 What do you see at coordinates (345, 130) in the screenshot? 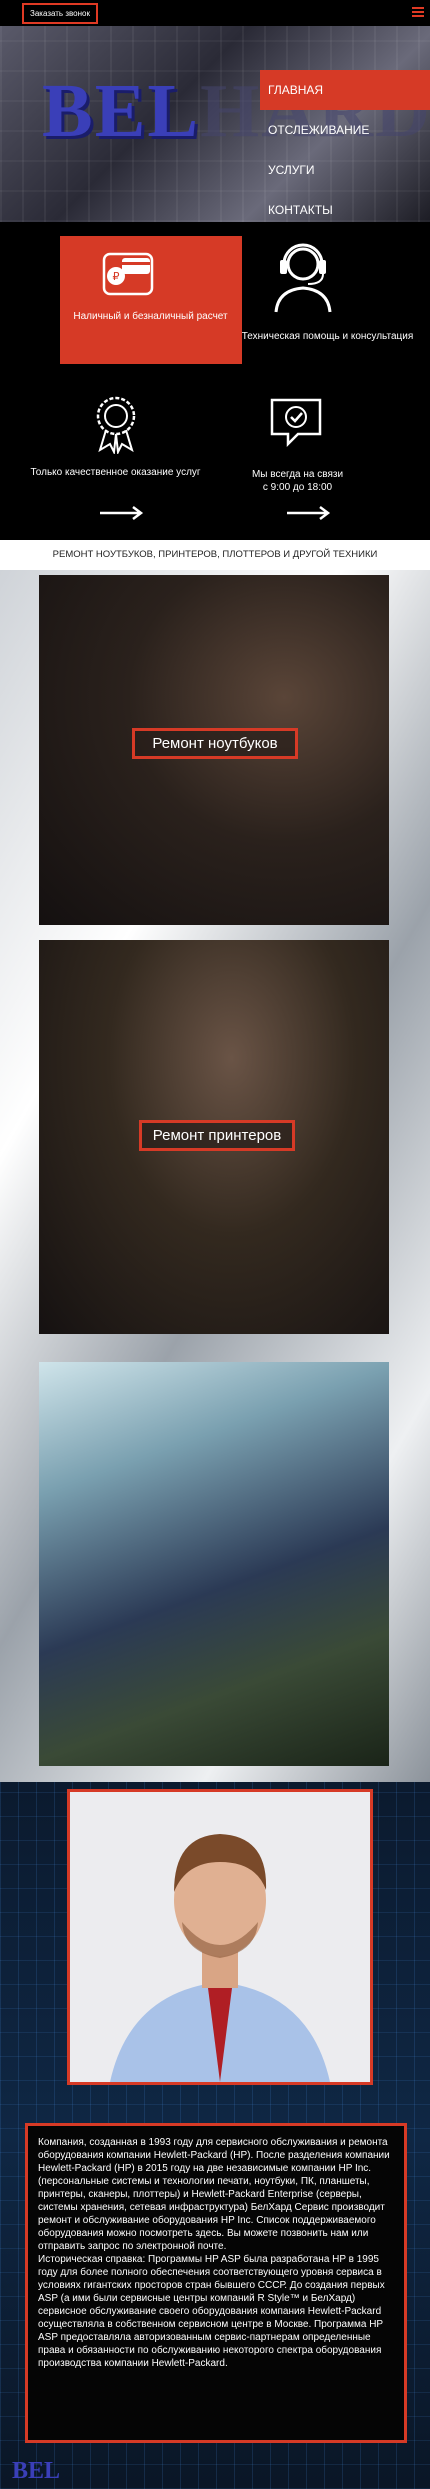
I see `nav-item-tracking: ОТСЛЕЖИВАНИЕ` at bounding box center [345, 130].